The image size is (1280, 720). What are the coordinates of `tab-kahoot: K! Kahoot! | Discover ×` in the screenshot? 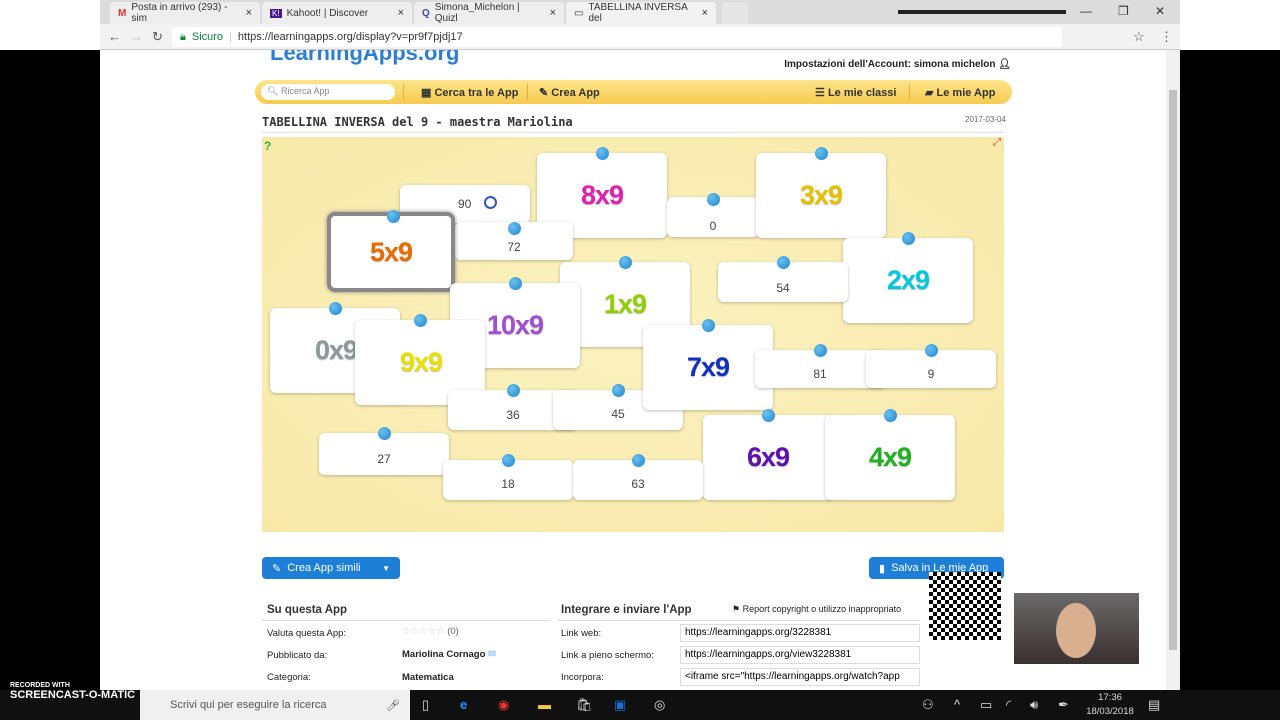 It's located at (337, 13).